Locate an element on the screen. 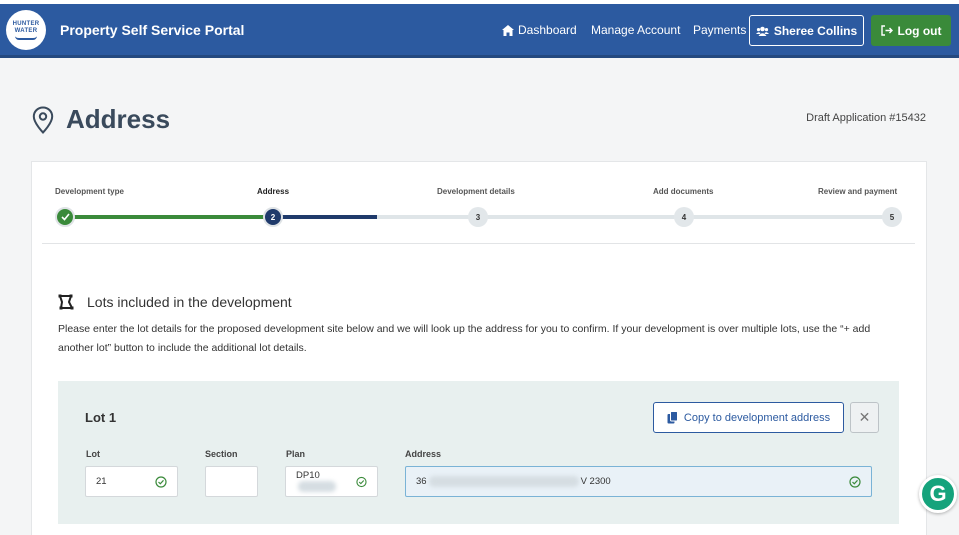  track-complete is located at coordinates (169, 217).